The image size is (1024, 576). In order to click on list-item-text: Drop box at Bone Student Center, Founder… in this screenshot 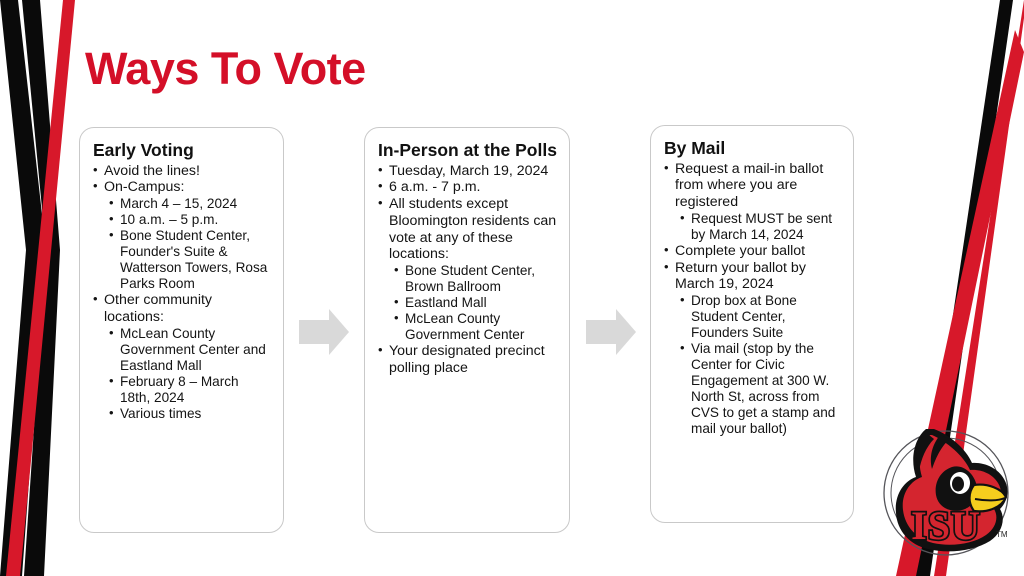, I will do `click(744, 317)`.